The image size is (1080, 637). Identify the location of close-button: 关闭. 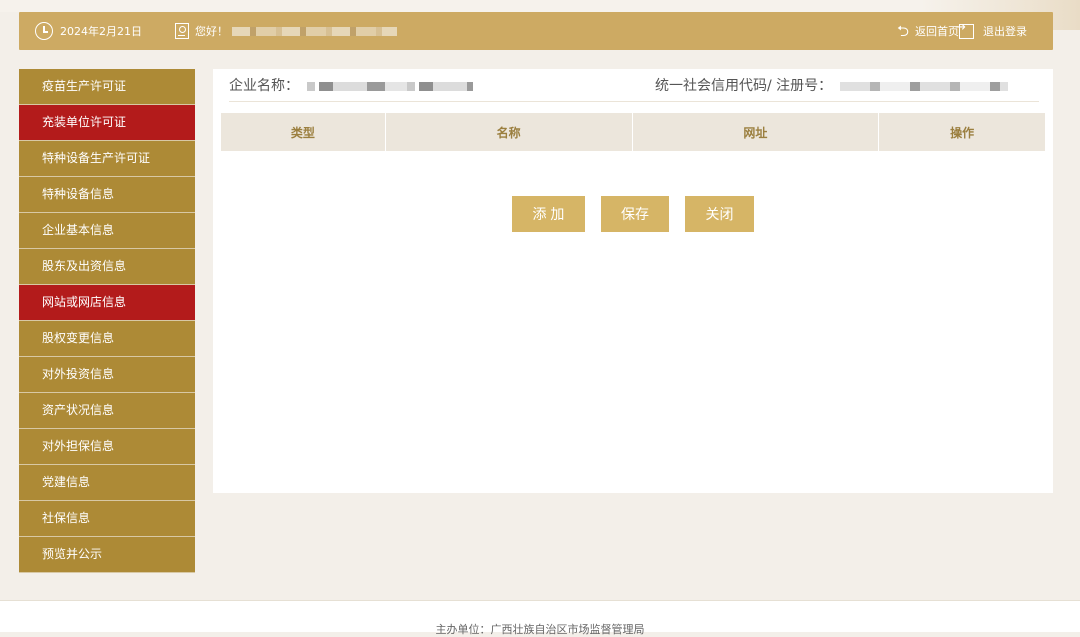
(719, 214).